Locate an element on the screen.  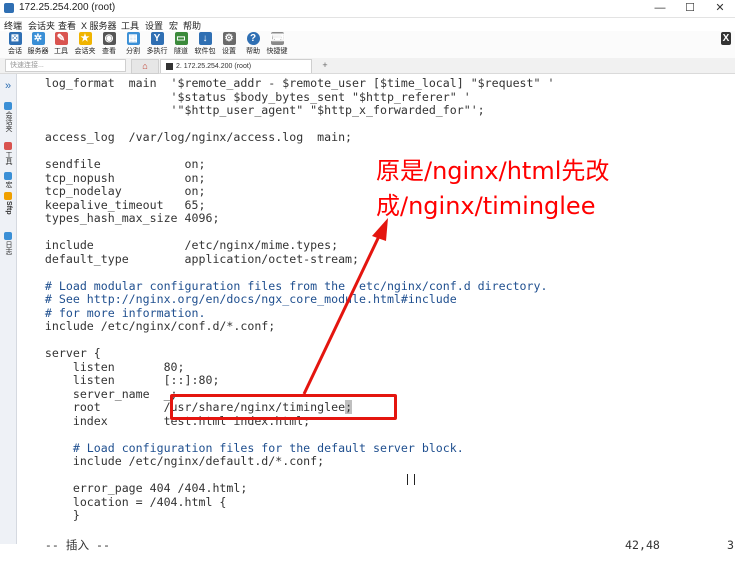
sidebar-item-sftp: Sftp is located at coordinates (8, 205).